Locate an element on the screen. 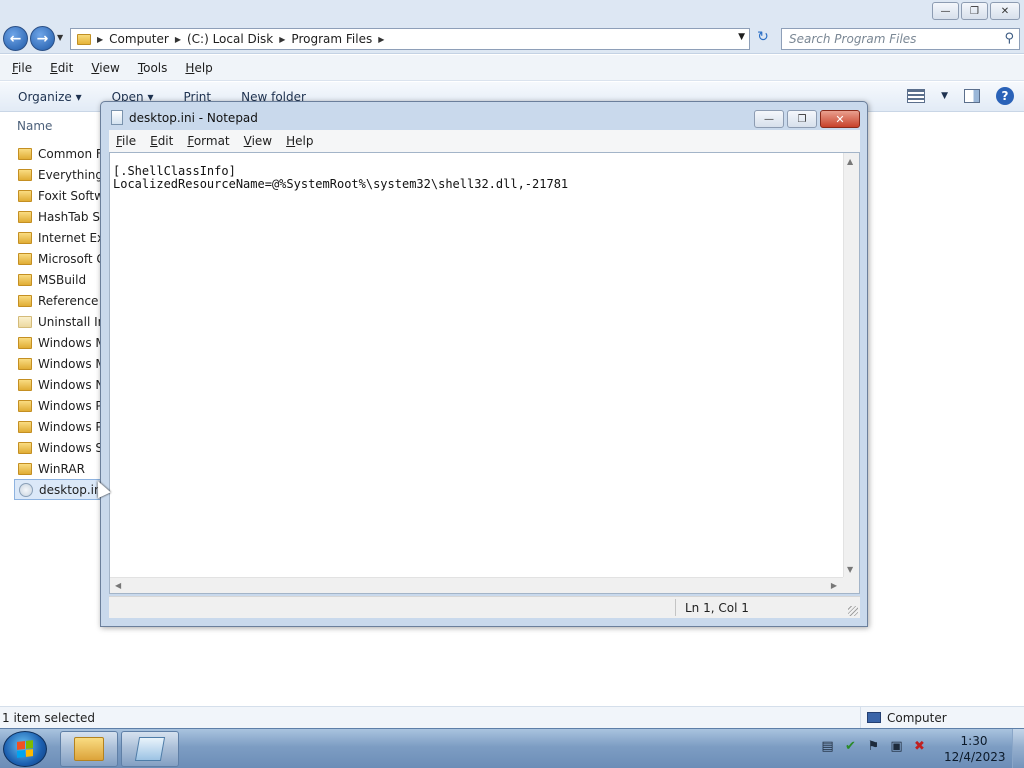 This screenshot has height=768, width=1024. arrow-right-icon: → is located at coordinates (42, 38).